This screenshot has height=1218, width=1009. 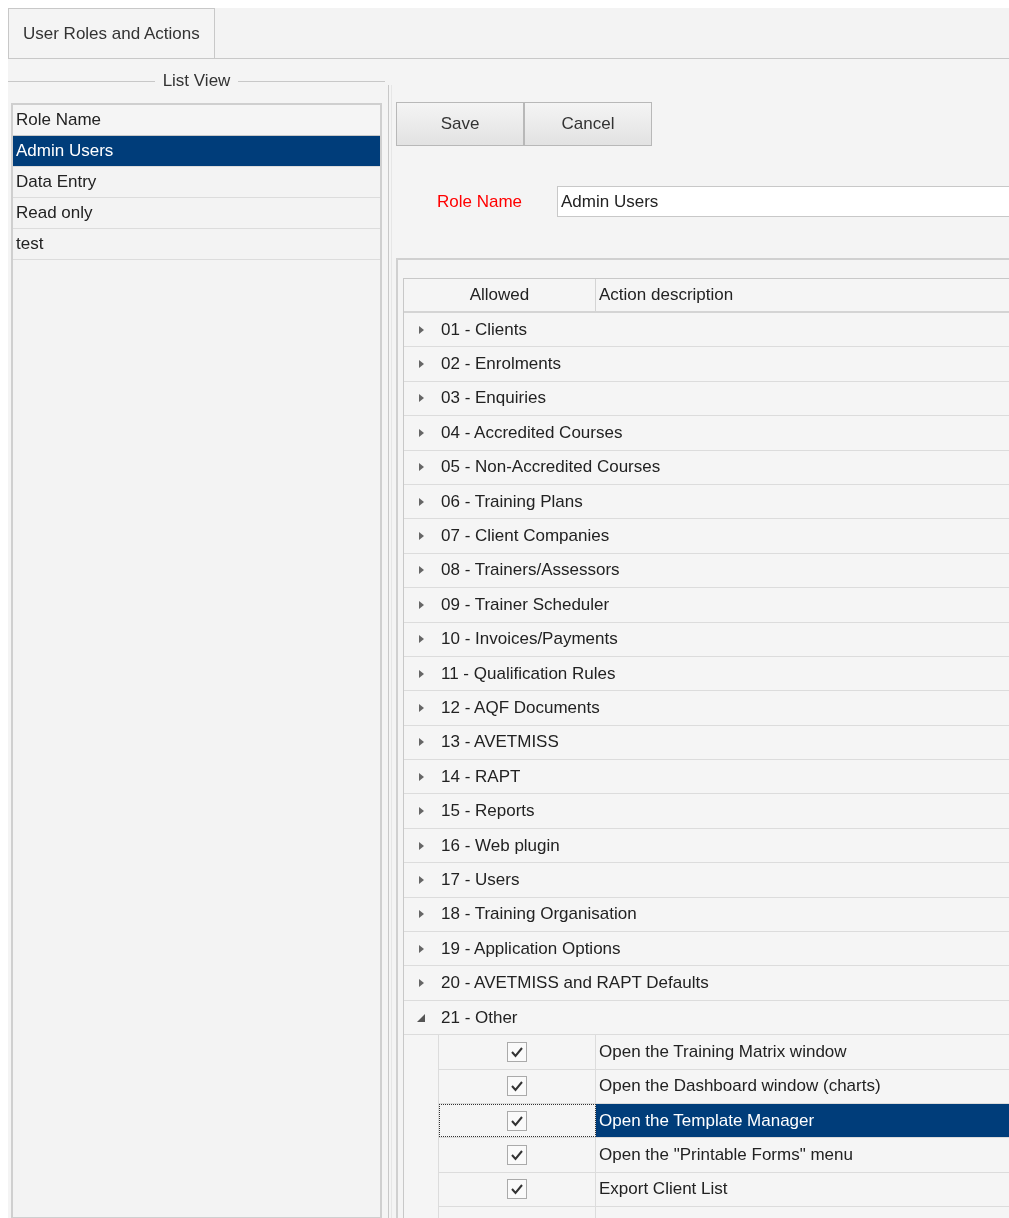 I want to click on group-label: 07 - Client Companies, so click(x=525, y=536).